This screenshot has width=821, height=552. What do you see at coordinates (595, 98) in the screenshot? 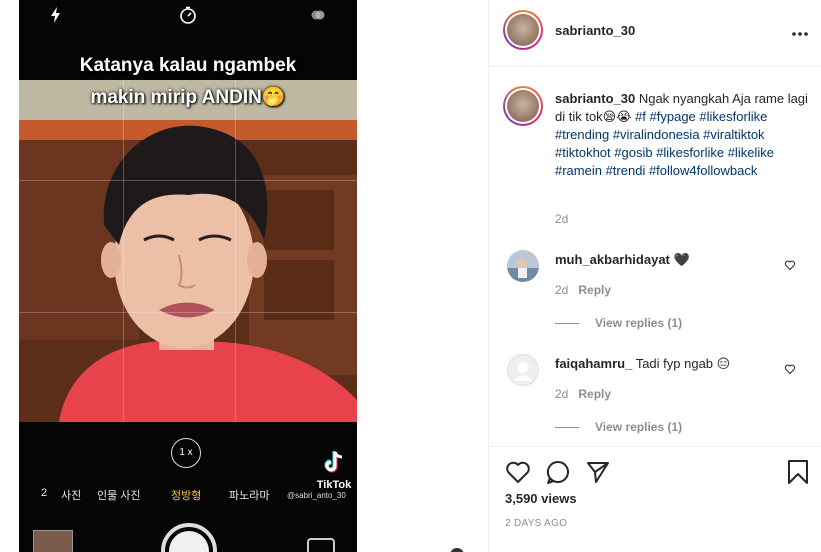
I see `caption-username: sabrianto_30` at bounding box center [595, 98].